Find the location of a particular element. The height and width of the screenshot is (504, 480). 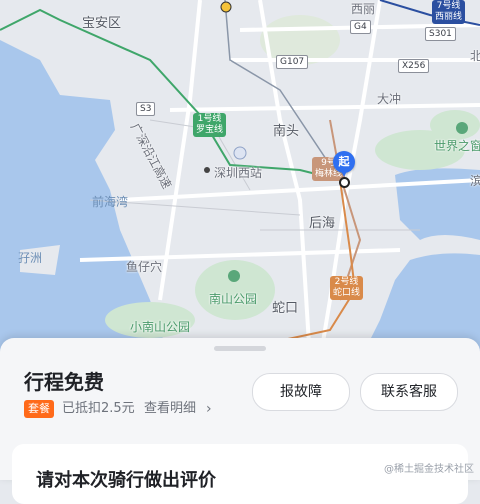

map-label-bin: 滨 is located at coordinates (475, 181).